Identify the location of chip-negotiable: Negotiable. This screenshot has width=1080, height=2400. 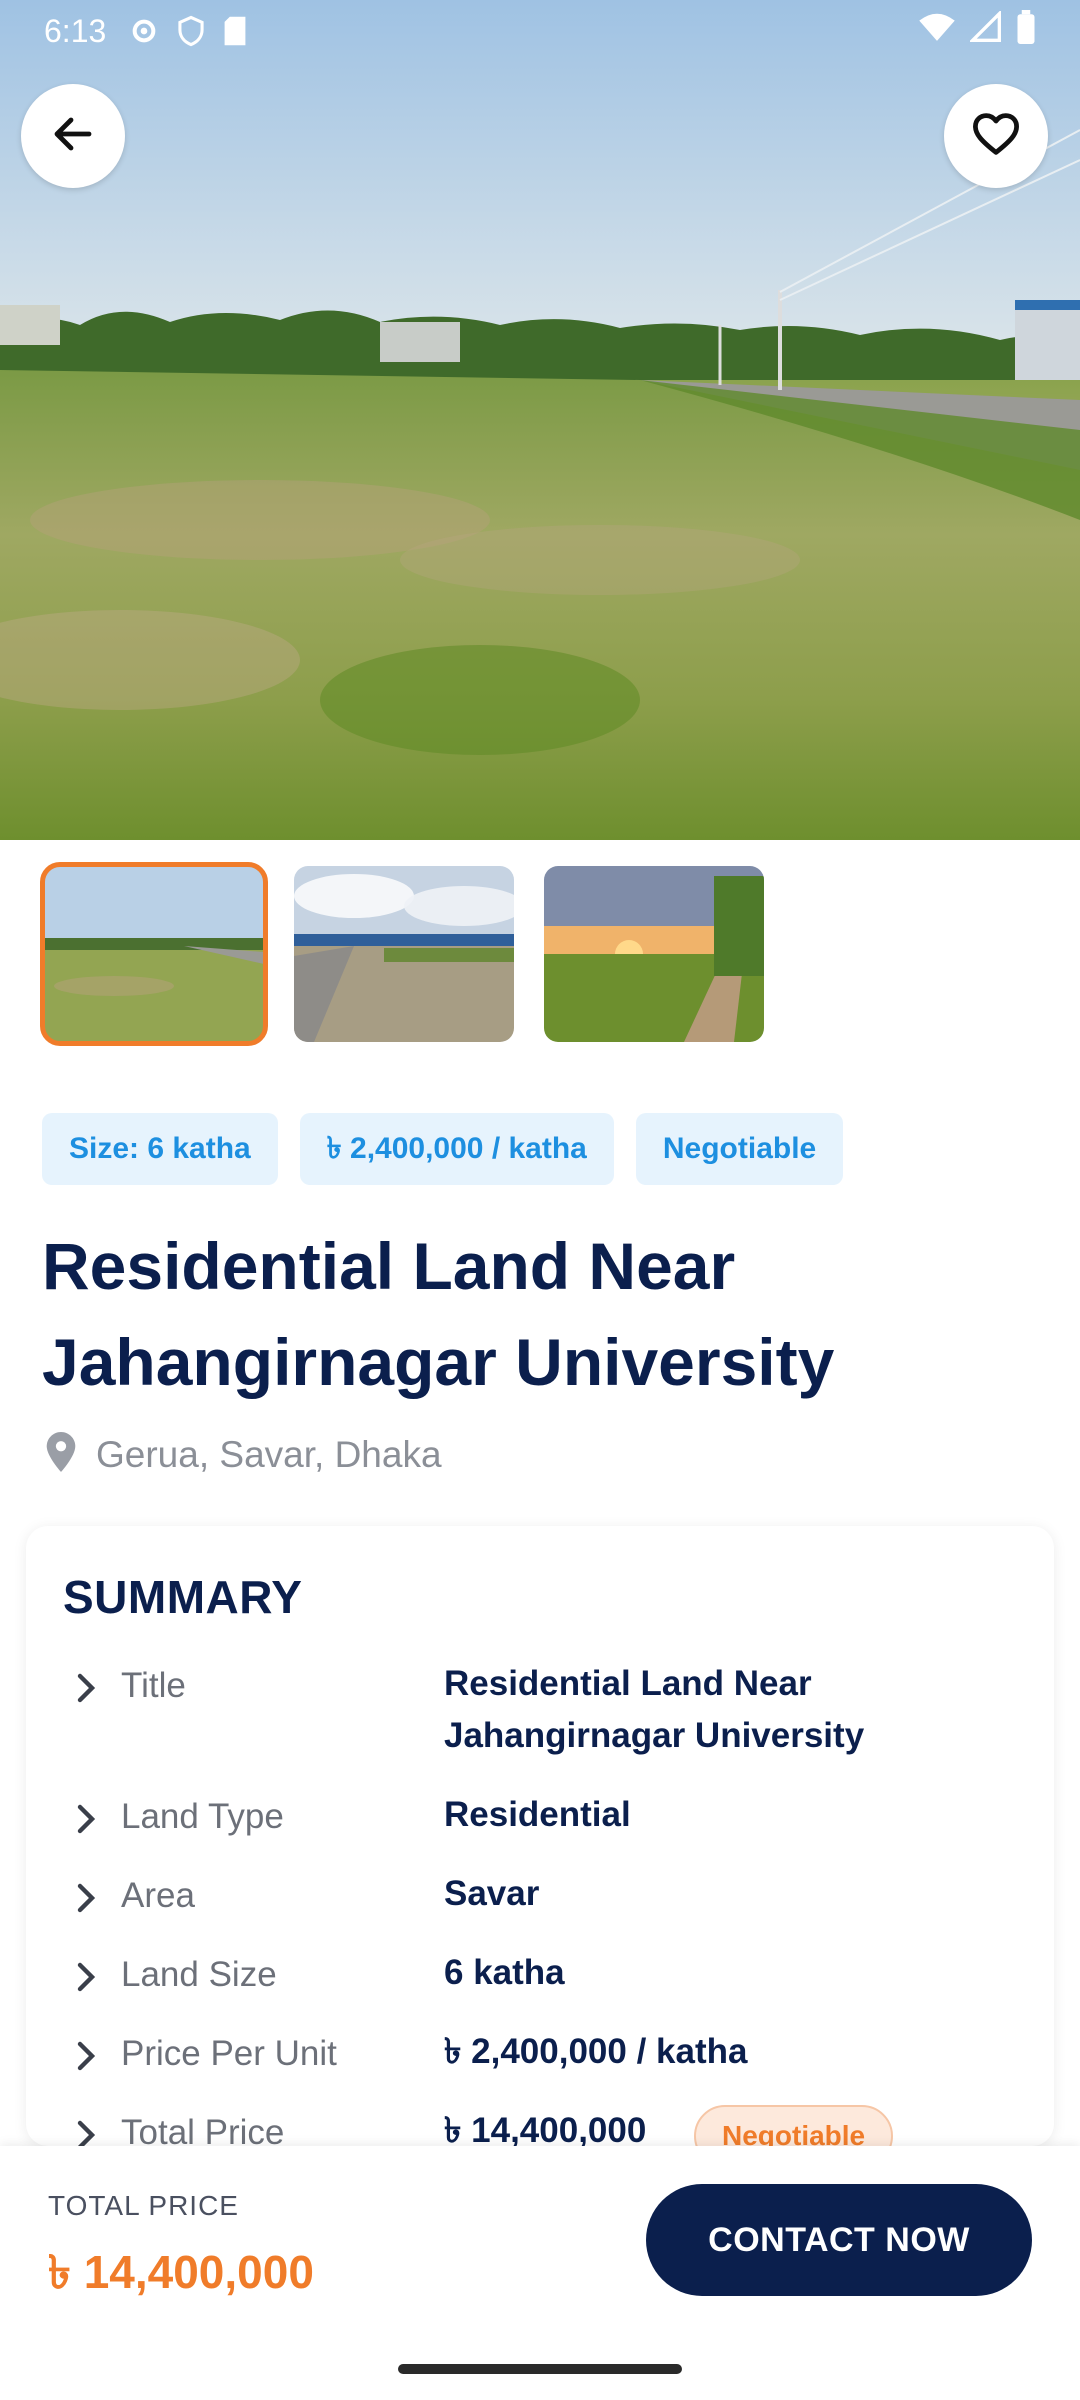
(739, 1149).